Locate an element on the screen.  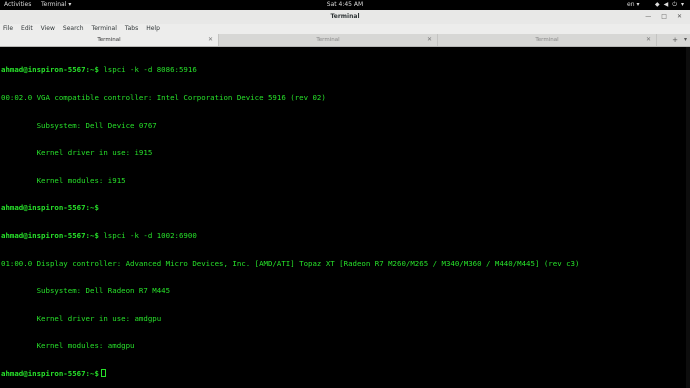
terminal-line: Subsystem: Dell Radeon R7 M445 is located at coordinates (343, 290).